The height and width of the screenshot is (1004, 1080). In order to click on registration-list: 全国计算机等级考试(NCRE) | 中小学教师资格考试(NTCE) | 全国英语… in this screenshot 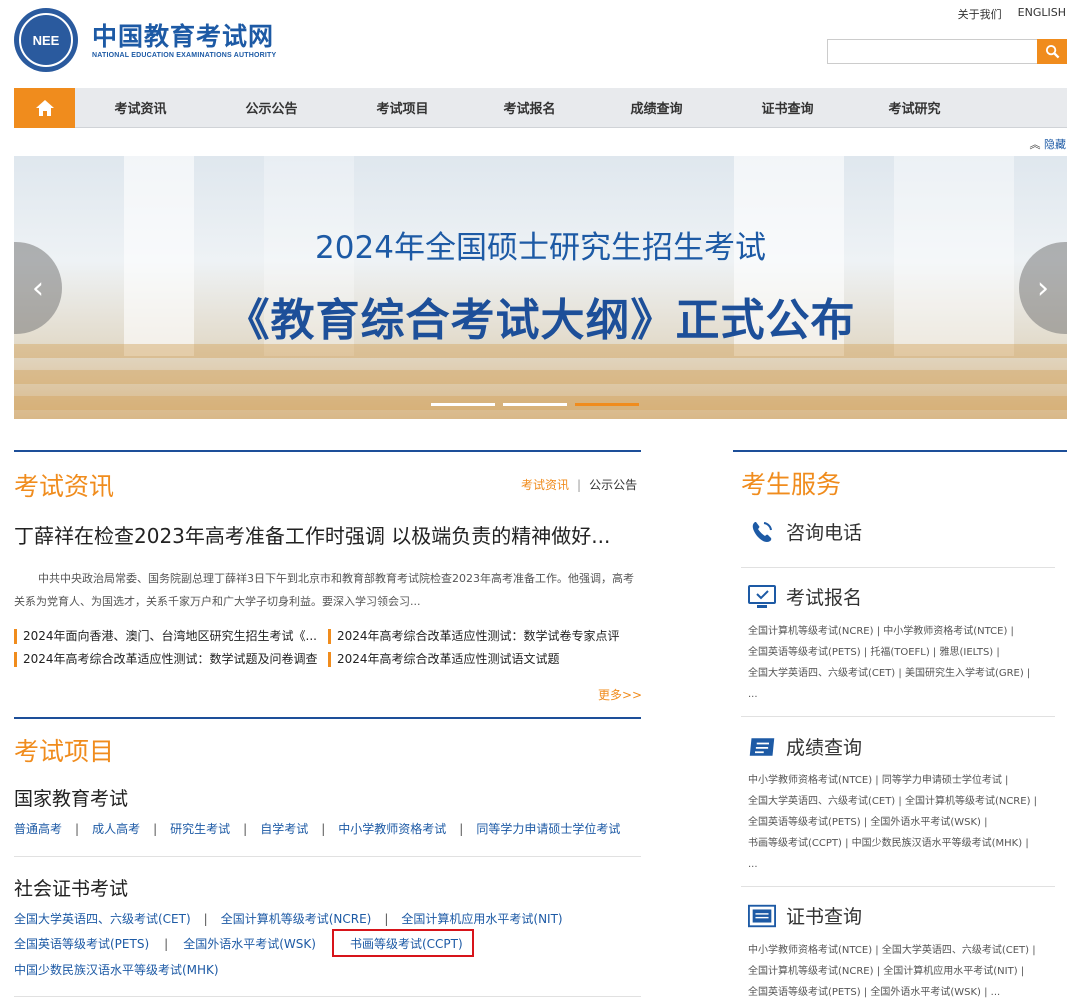, I will do `click(903, 663)`.